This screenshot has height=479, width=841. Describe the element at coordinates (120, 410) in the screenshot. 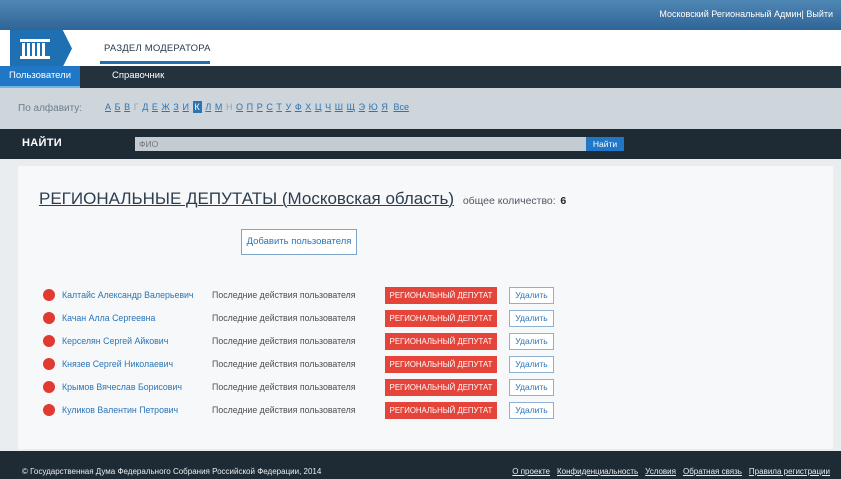

I see `user-name-link: Куликов Валентин Петрович` at that location.